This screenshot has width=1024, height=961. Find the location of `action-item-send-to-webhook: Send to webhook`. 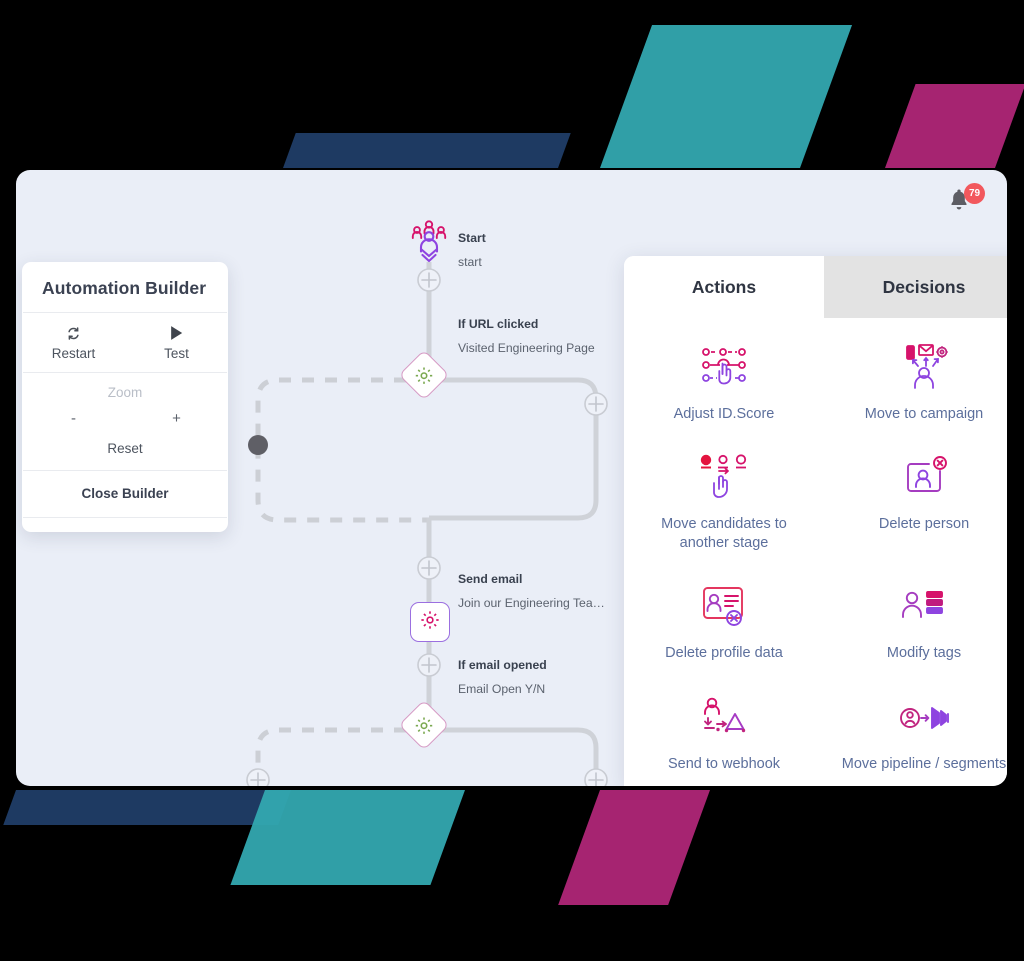

action-item-send-to-webhook: Send to webhook is located at coordinates (724, 729).